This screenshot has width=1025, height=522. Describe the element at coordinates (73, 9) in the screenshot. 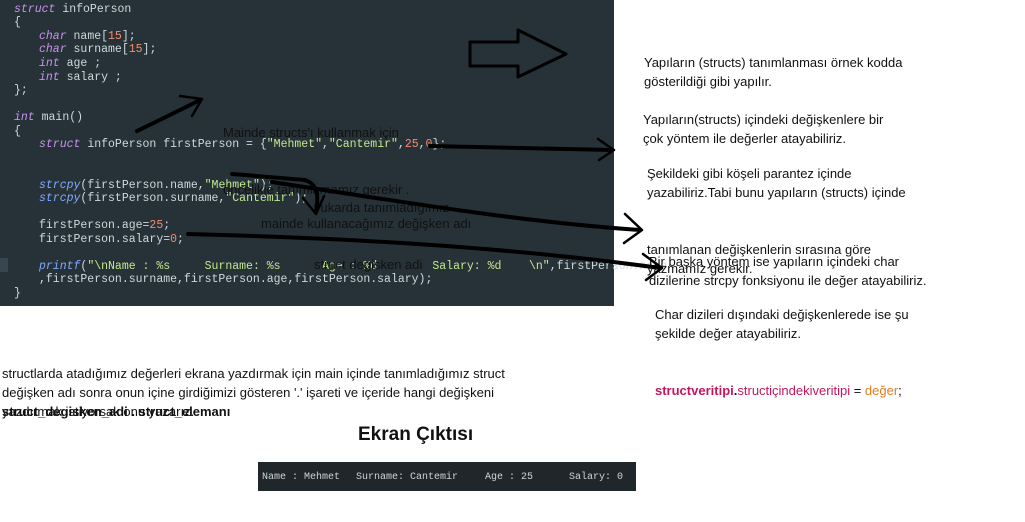

I see `code-line: struct infoPerson` at that location.